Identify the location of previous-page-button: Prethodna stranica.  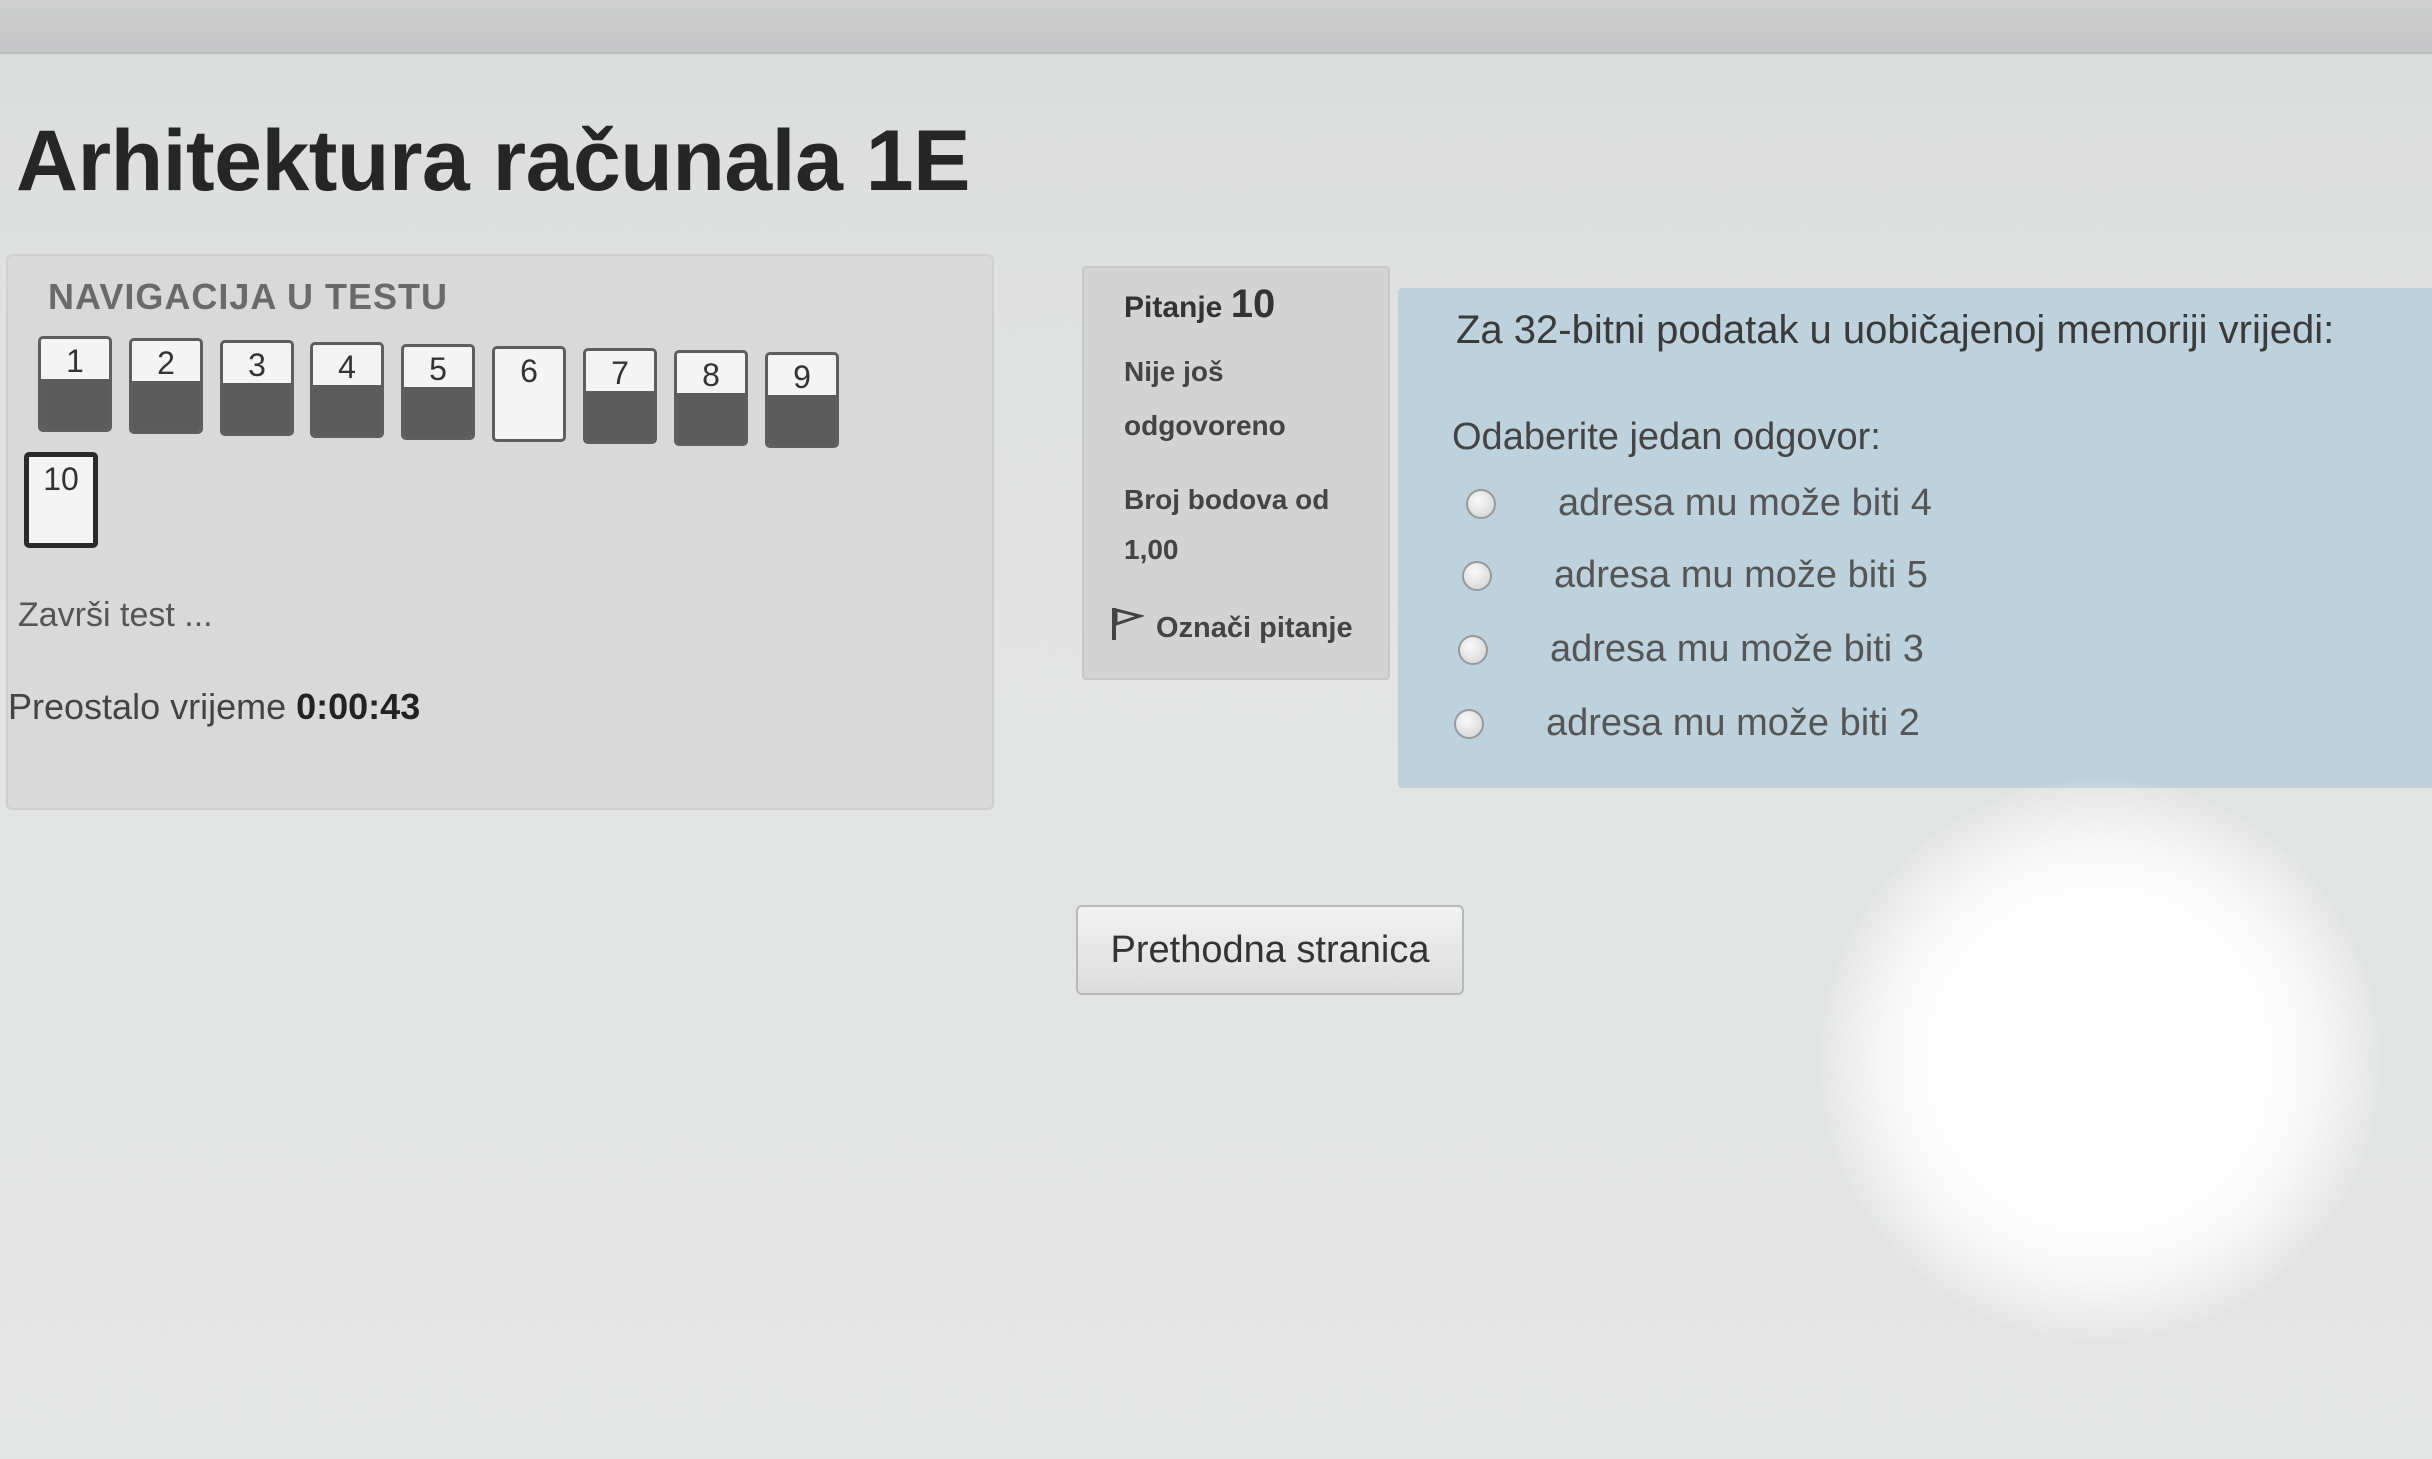
(1270, 950).